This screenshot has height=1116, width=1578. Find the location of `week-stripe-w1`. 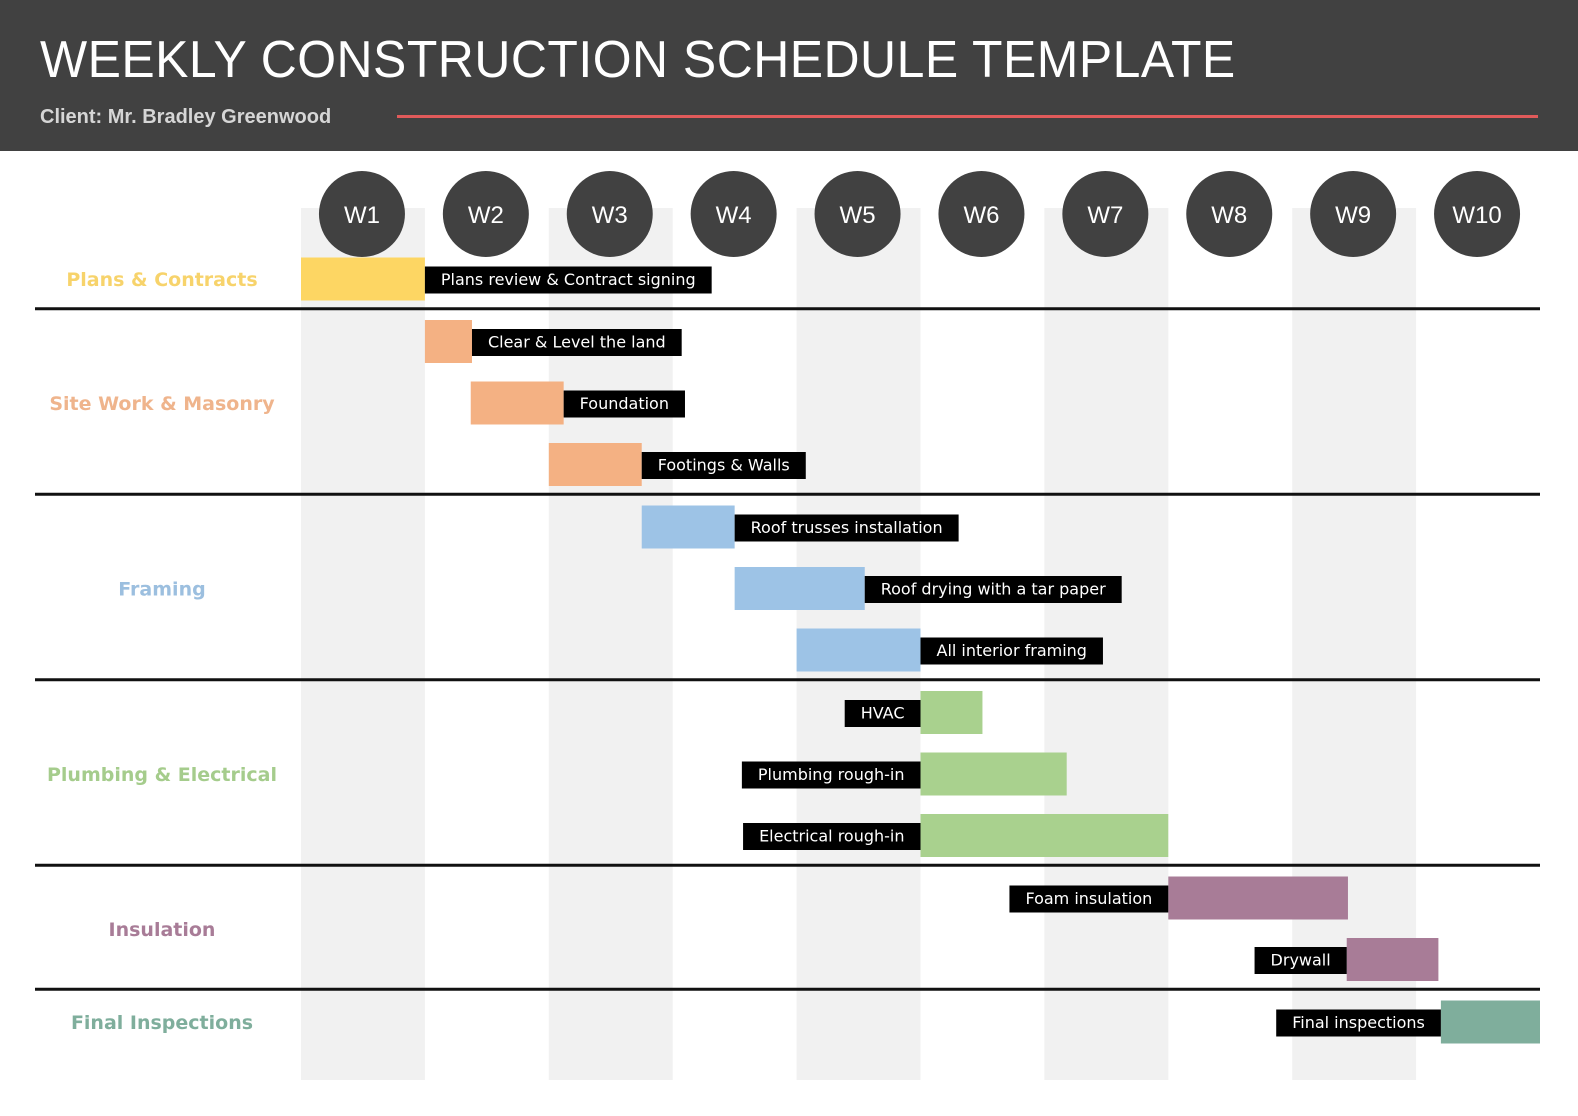

week-stripe-w1 is located at coordinates (363, 644).